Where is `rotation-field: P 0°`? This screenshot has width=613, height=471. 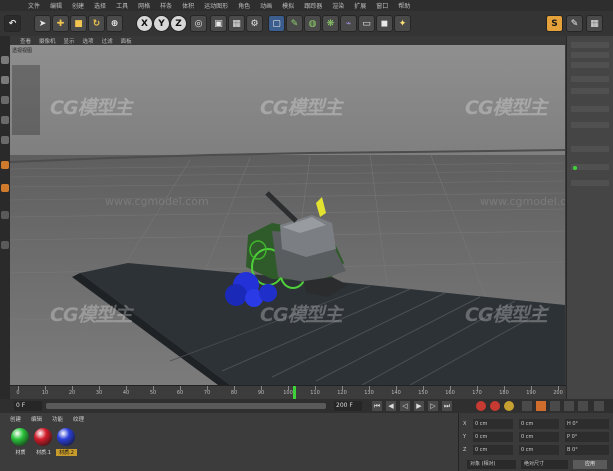
rotation-field: P 0° is located at coordinates (587, 437).